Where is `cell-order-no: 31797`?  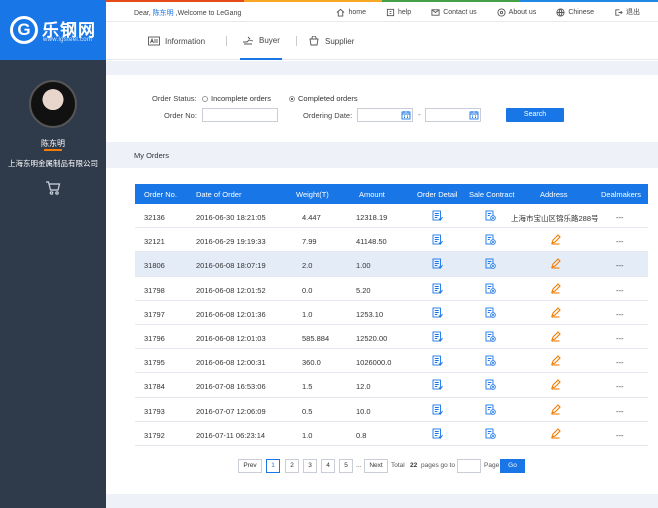 cell-order-no: 31797 is located at coordinates (154, 314).